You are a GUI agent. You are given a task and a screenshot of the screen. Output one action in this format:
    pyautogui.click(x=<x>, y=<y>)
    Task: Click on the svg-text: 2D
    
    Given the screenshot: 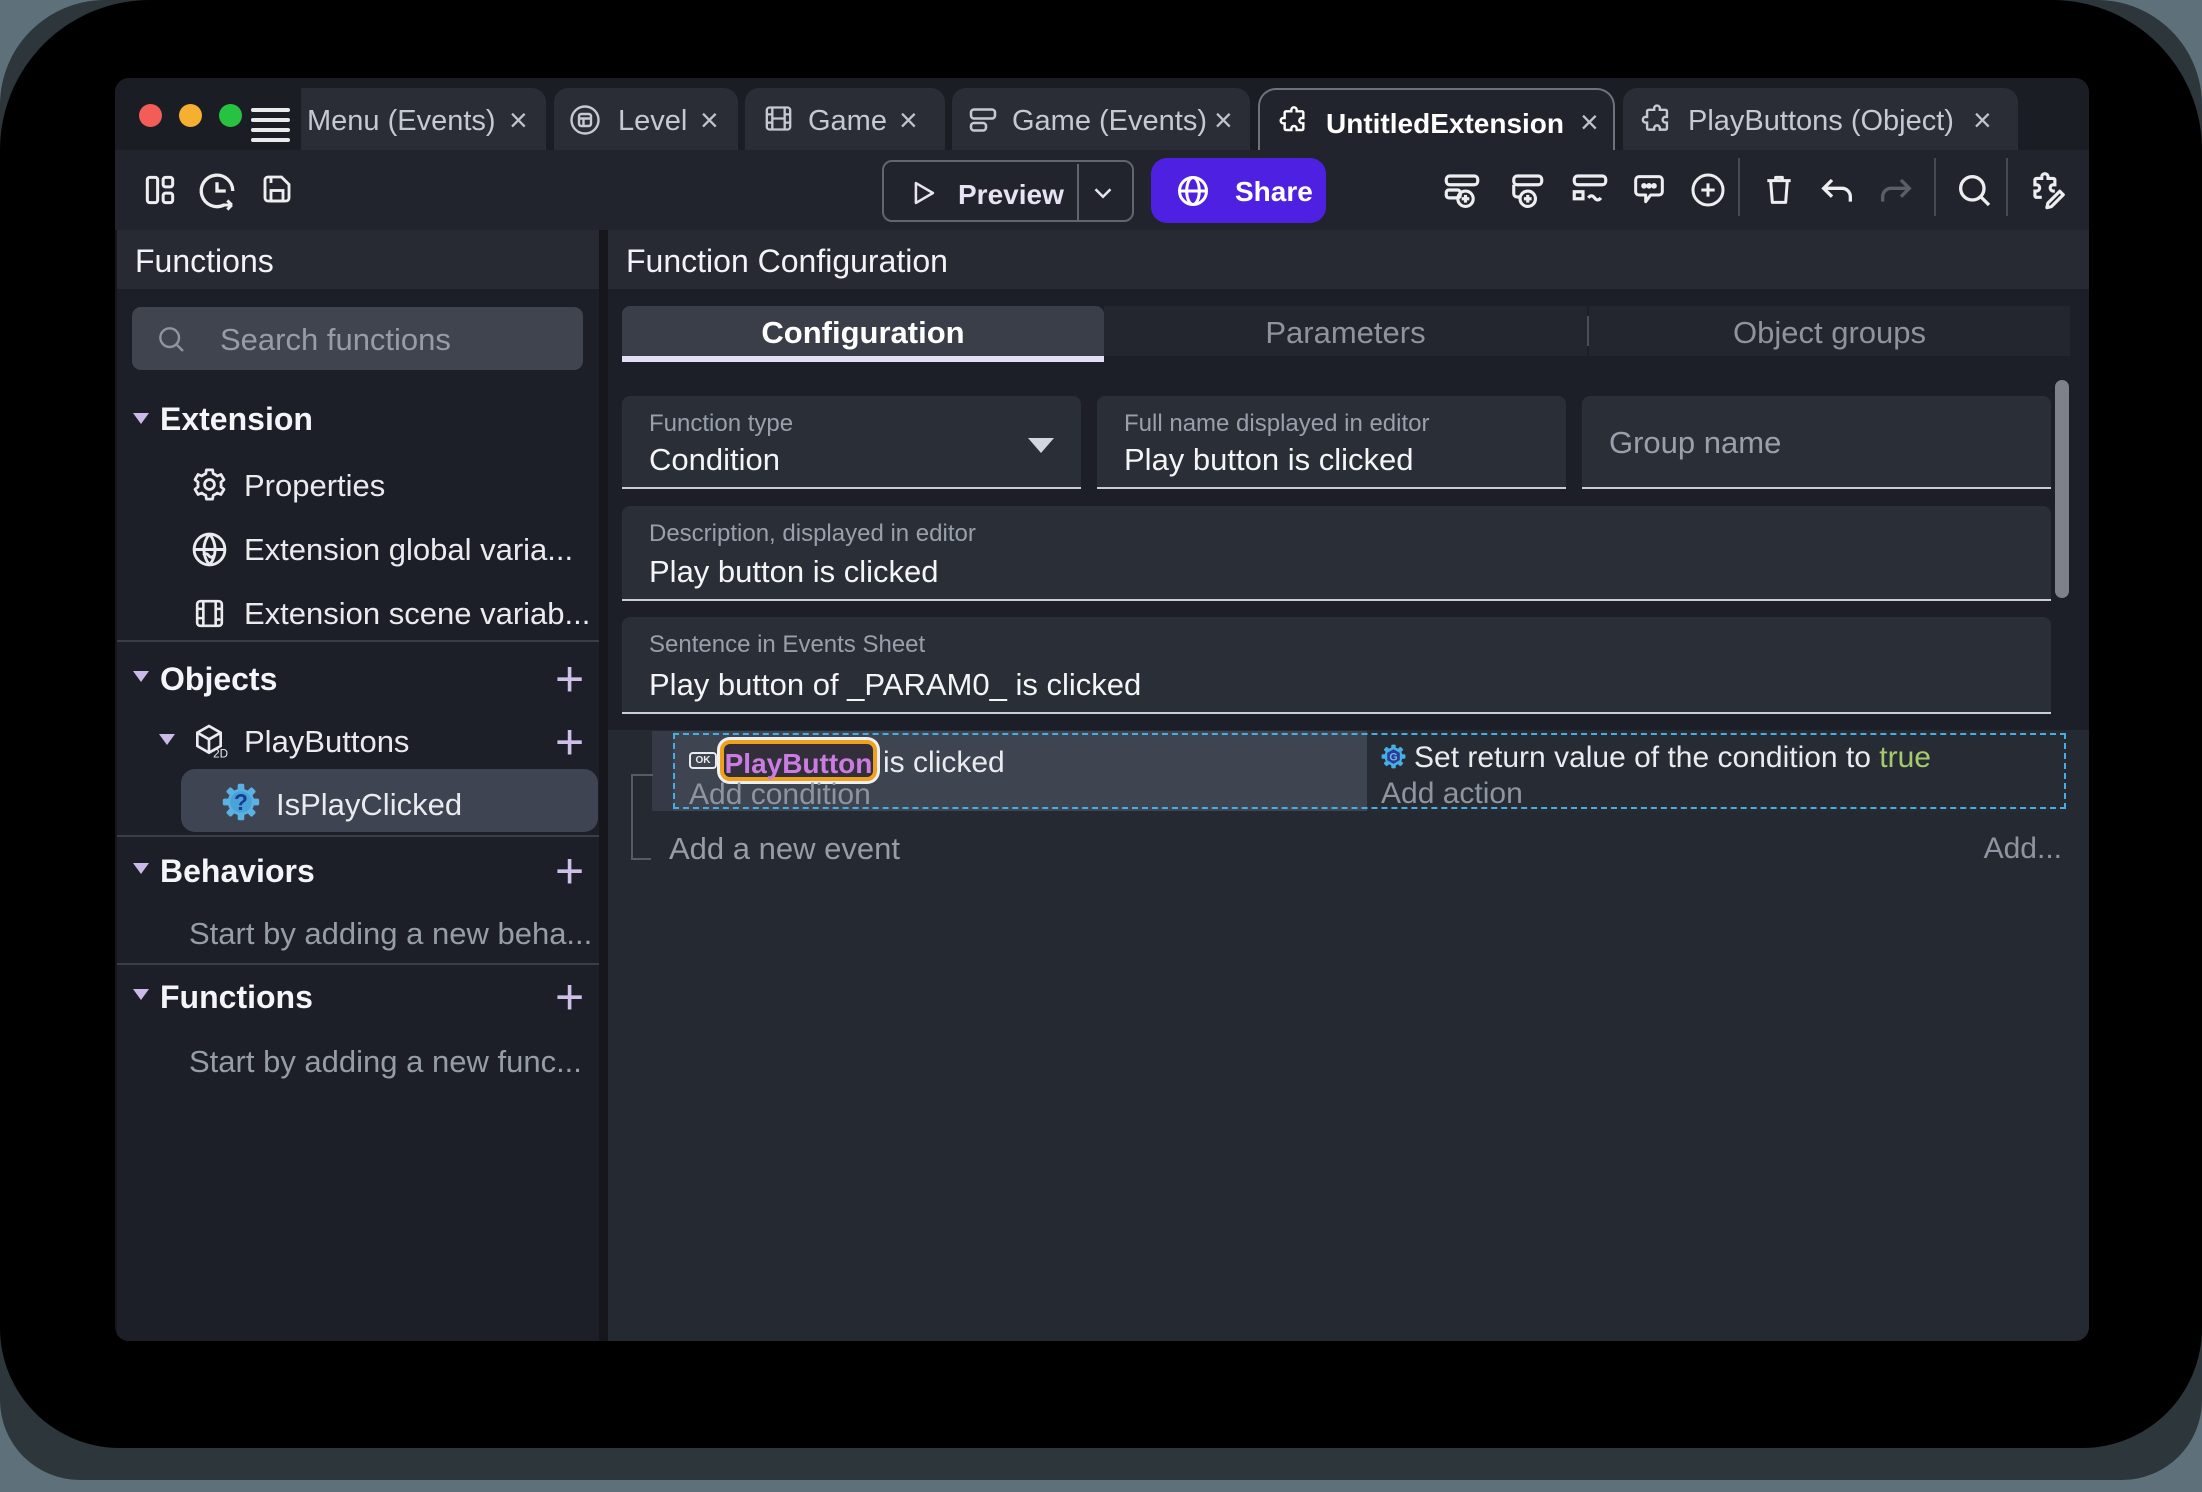 What is the action you would take?
    pyautogui.click(x=220, y=754)
    